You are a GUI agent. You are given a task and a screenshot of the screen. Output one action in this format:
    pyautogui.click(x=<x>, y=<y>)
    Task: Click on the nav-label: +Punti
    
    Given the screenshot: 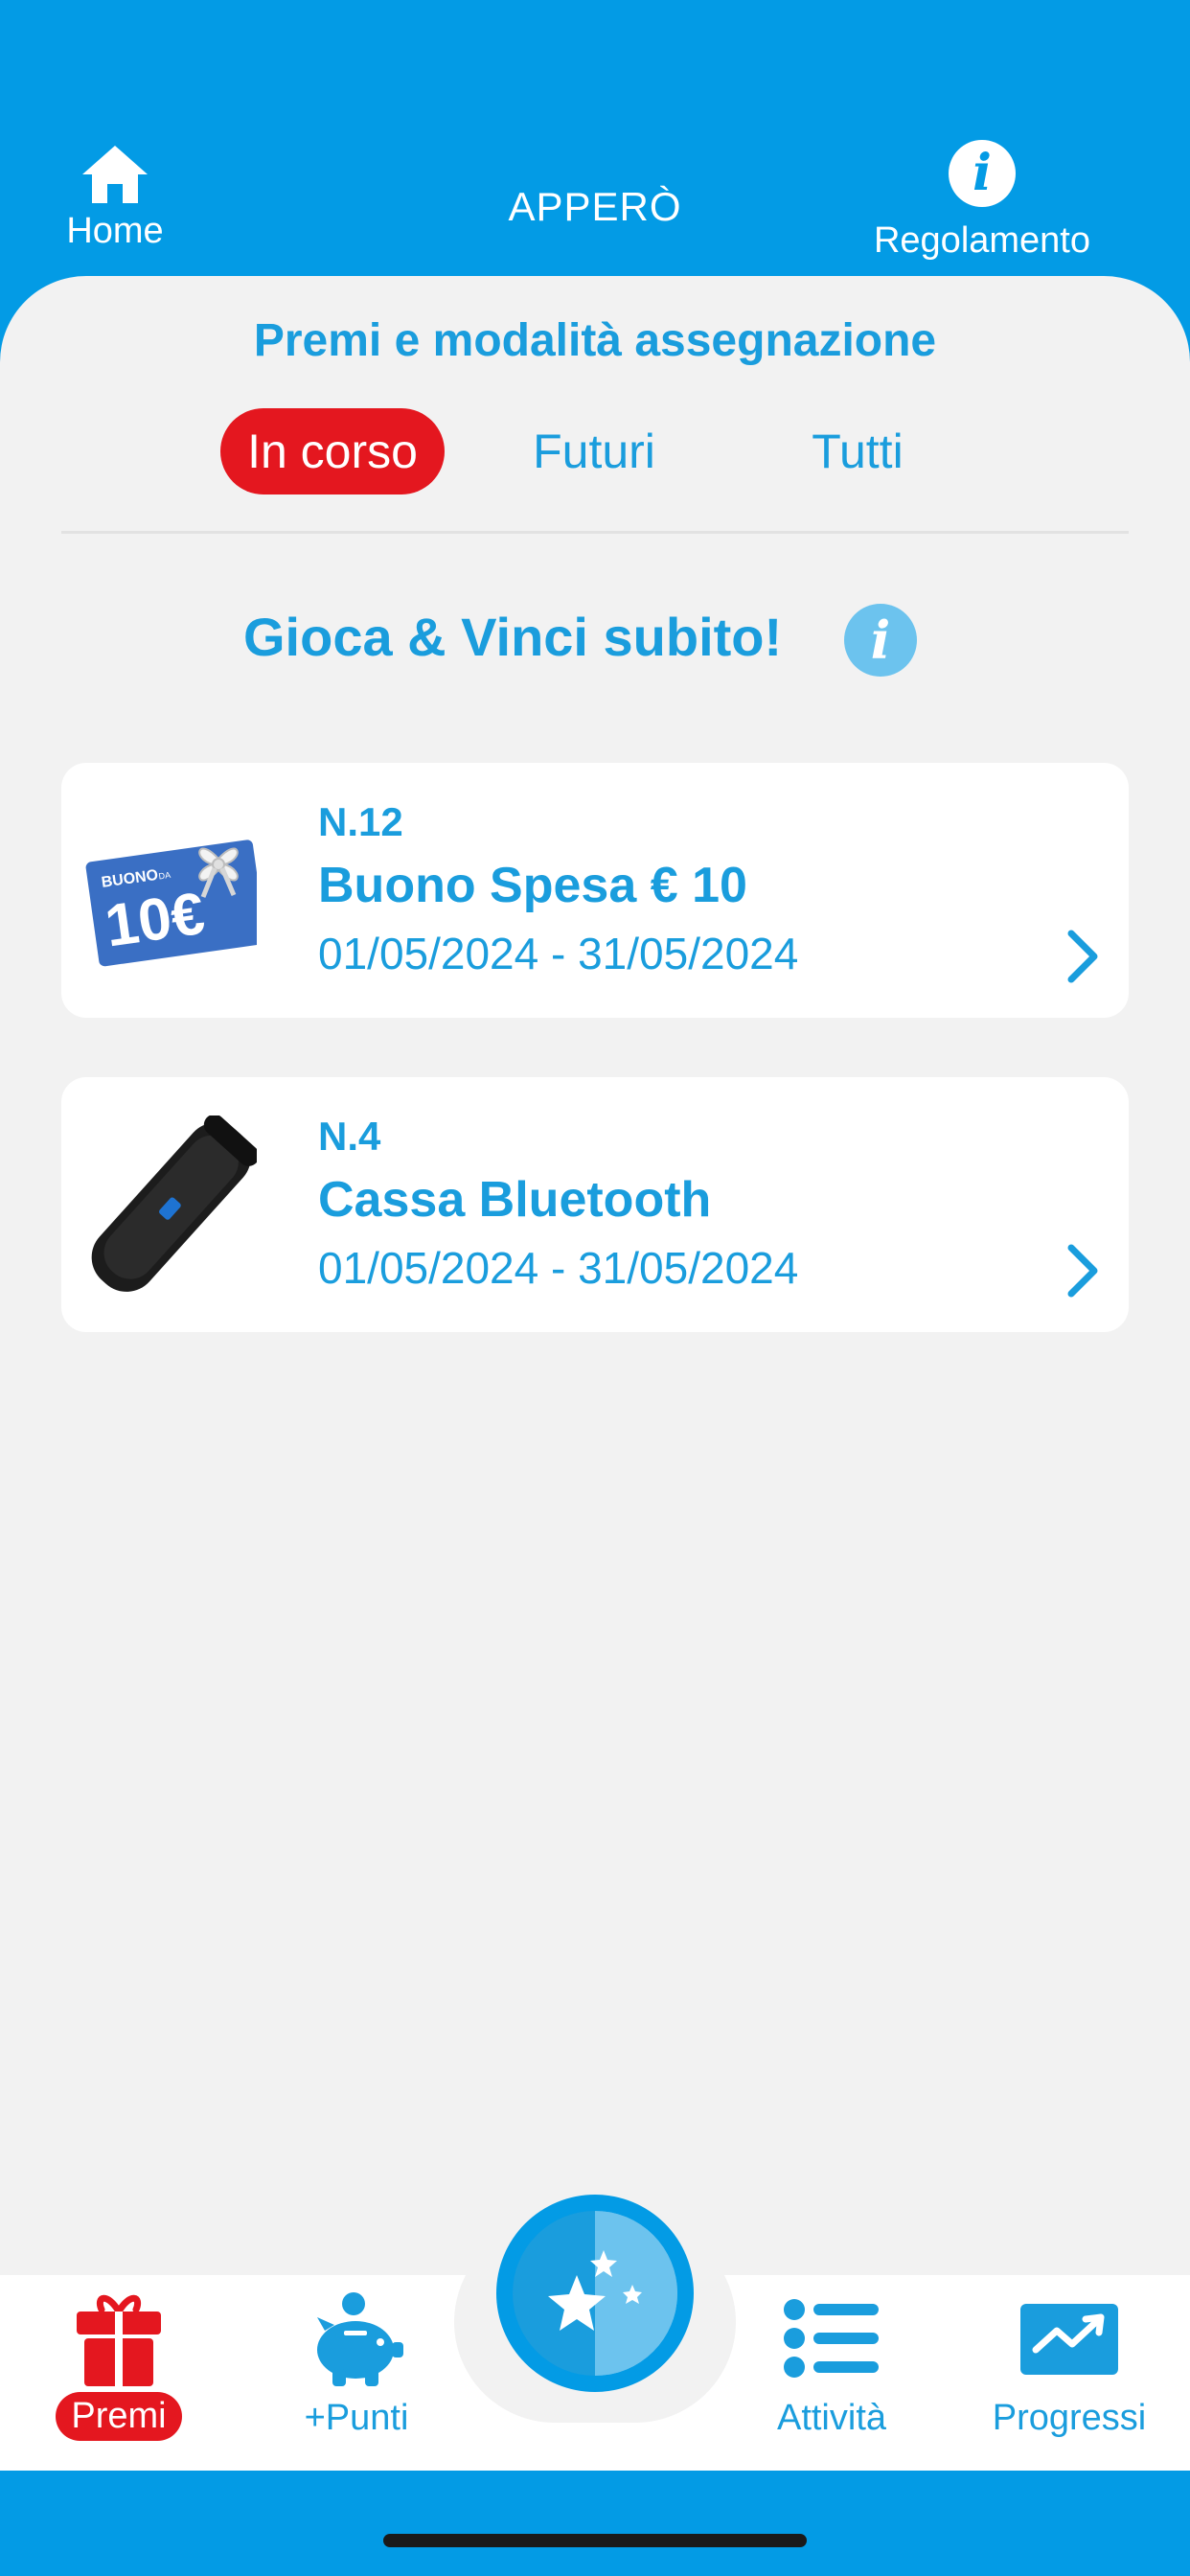 What is the action you would take?
    pyautogui.click(x=357, y=2418)
    